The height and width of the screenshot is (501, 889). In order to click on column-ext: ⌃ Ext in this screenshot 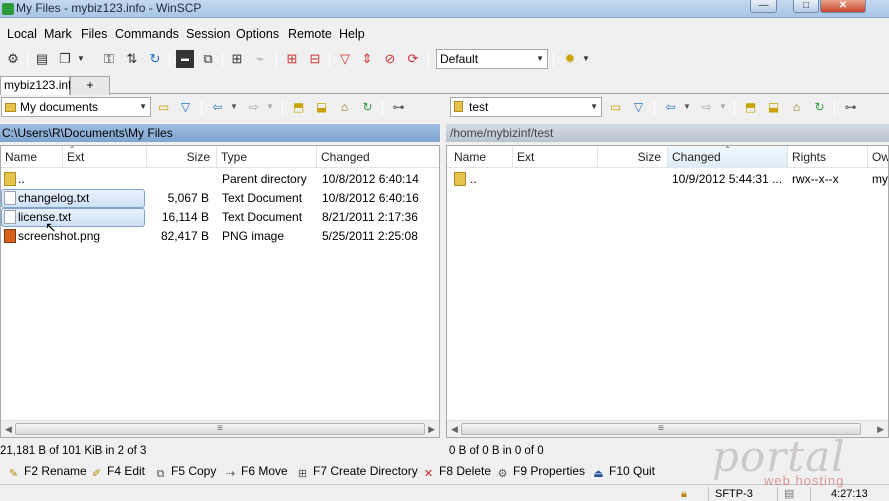, I will do `click(105, 157)`.